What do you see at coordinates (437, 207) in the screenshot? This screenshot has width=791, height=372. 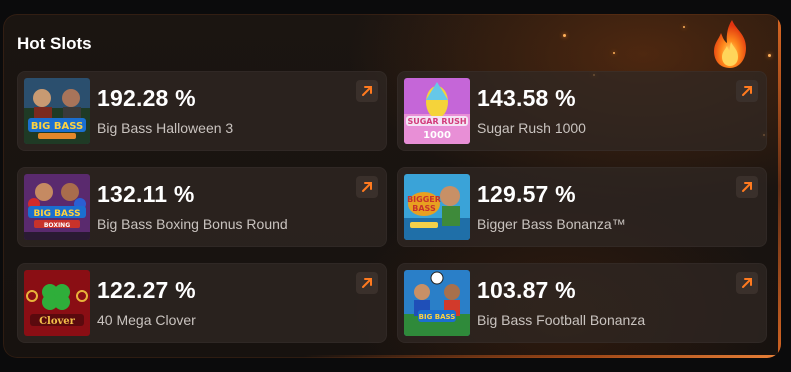 I see `bigger-bass-bonanza-thumbnail: BIGGER BASS` at bounding box center [437, 207].